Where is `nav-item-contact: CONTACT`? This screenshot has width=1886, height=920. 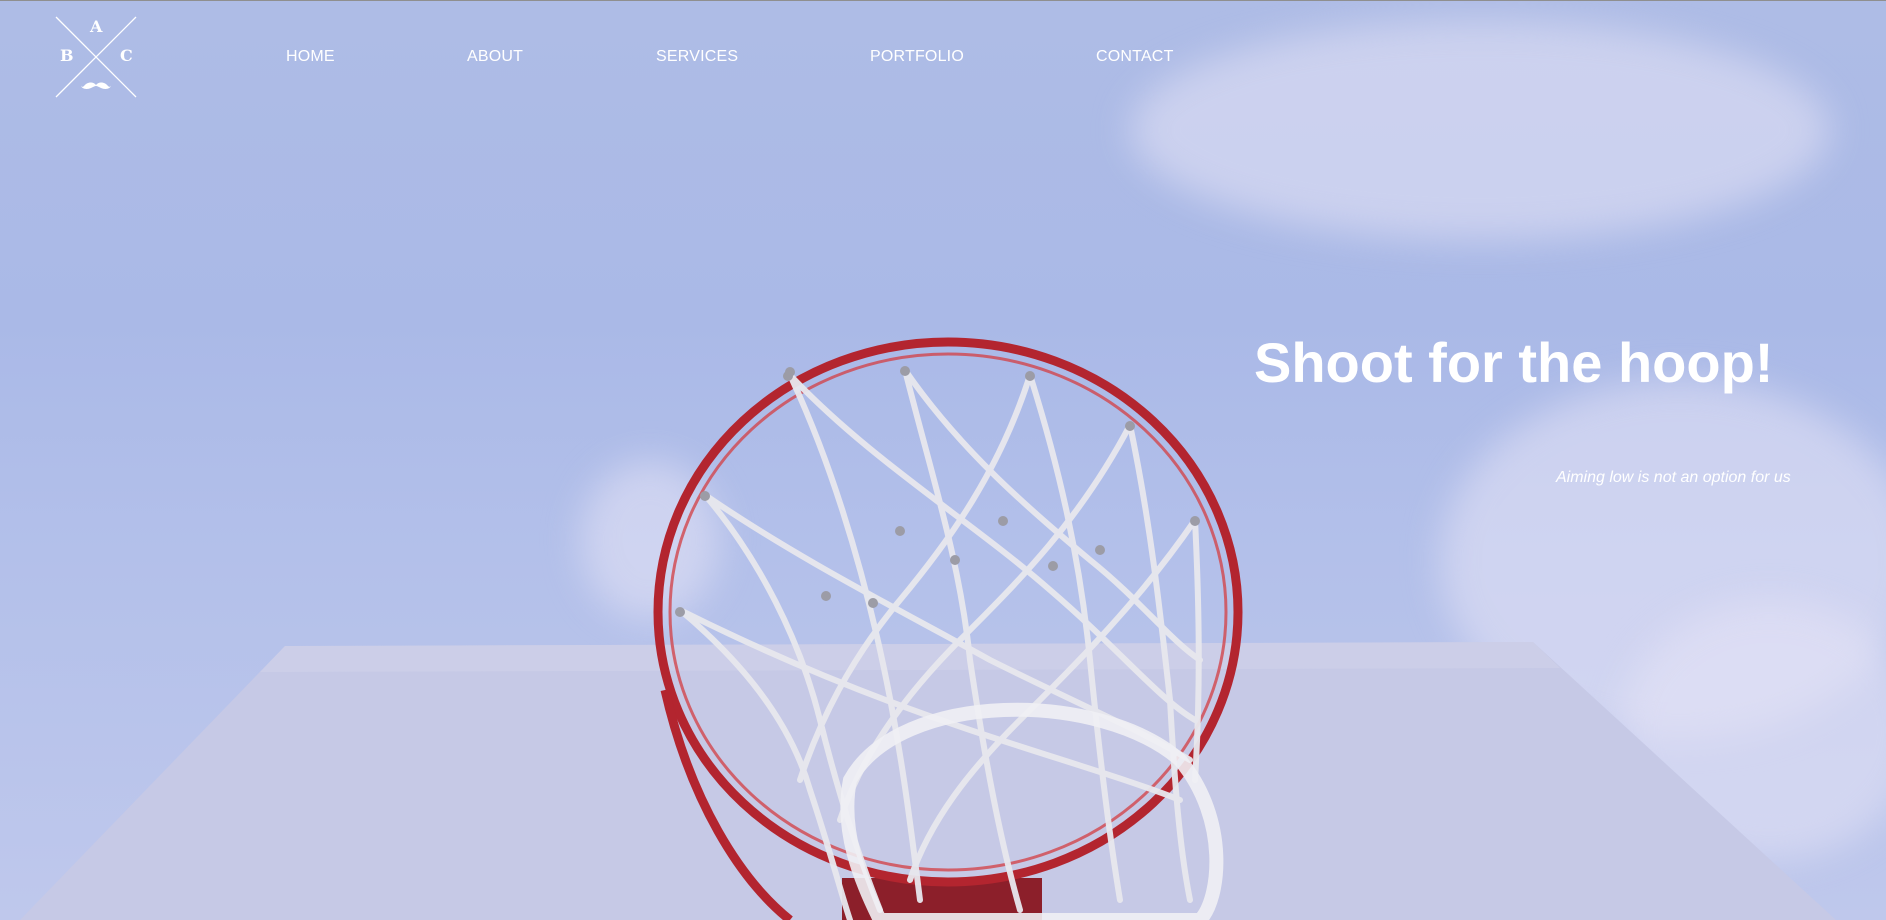
nav-item-contact: CONTACT is located at coordinates (1135, 57).